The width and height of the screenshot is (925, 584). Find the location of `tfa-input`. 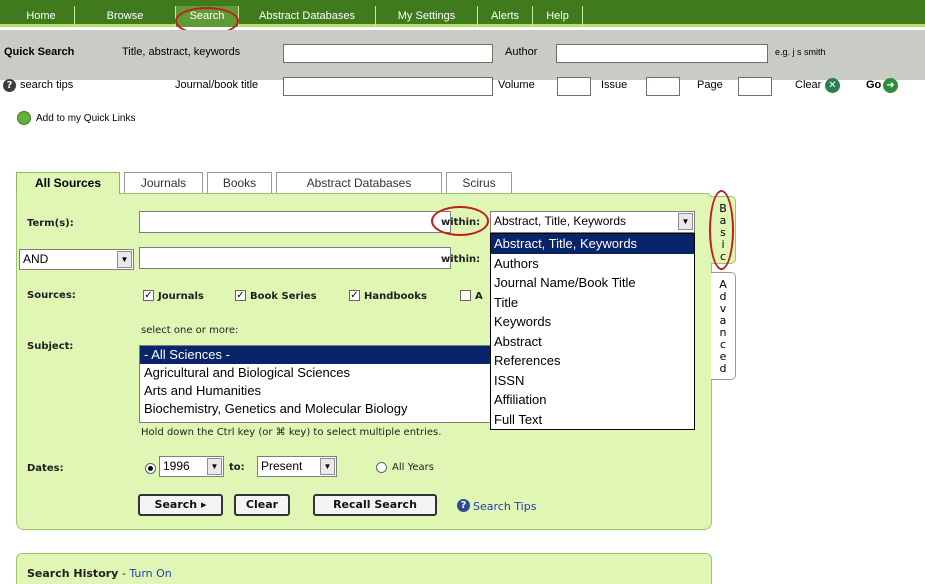

tfa-input is located at coordinates (388, 53).